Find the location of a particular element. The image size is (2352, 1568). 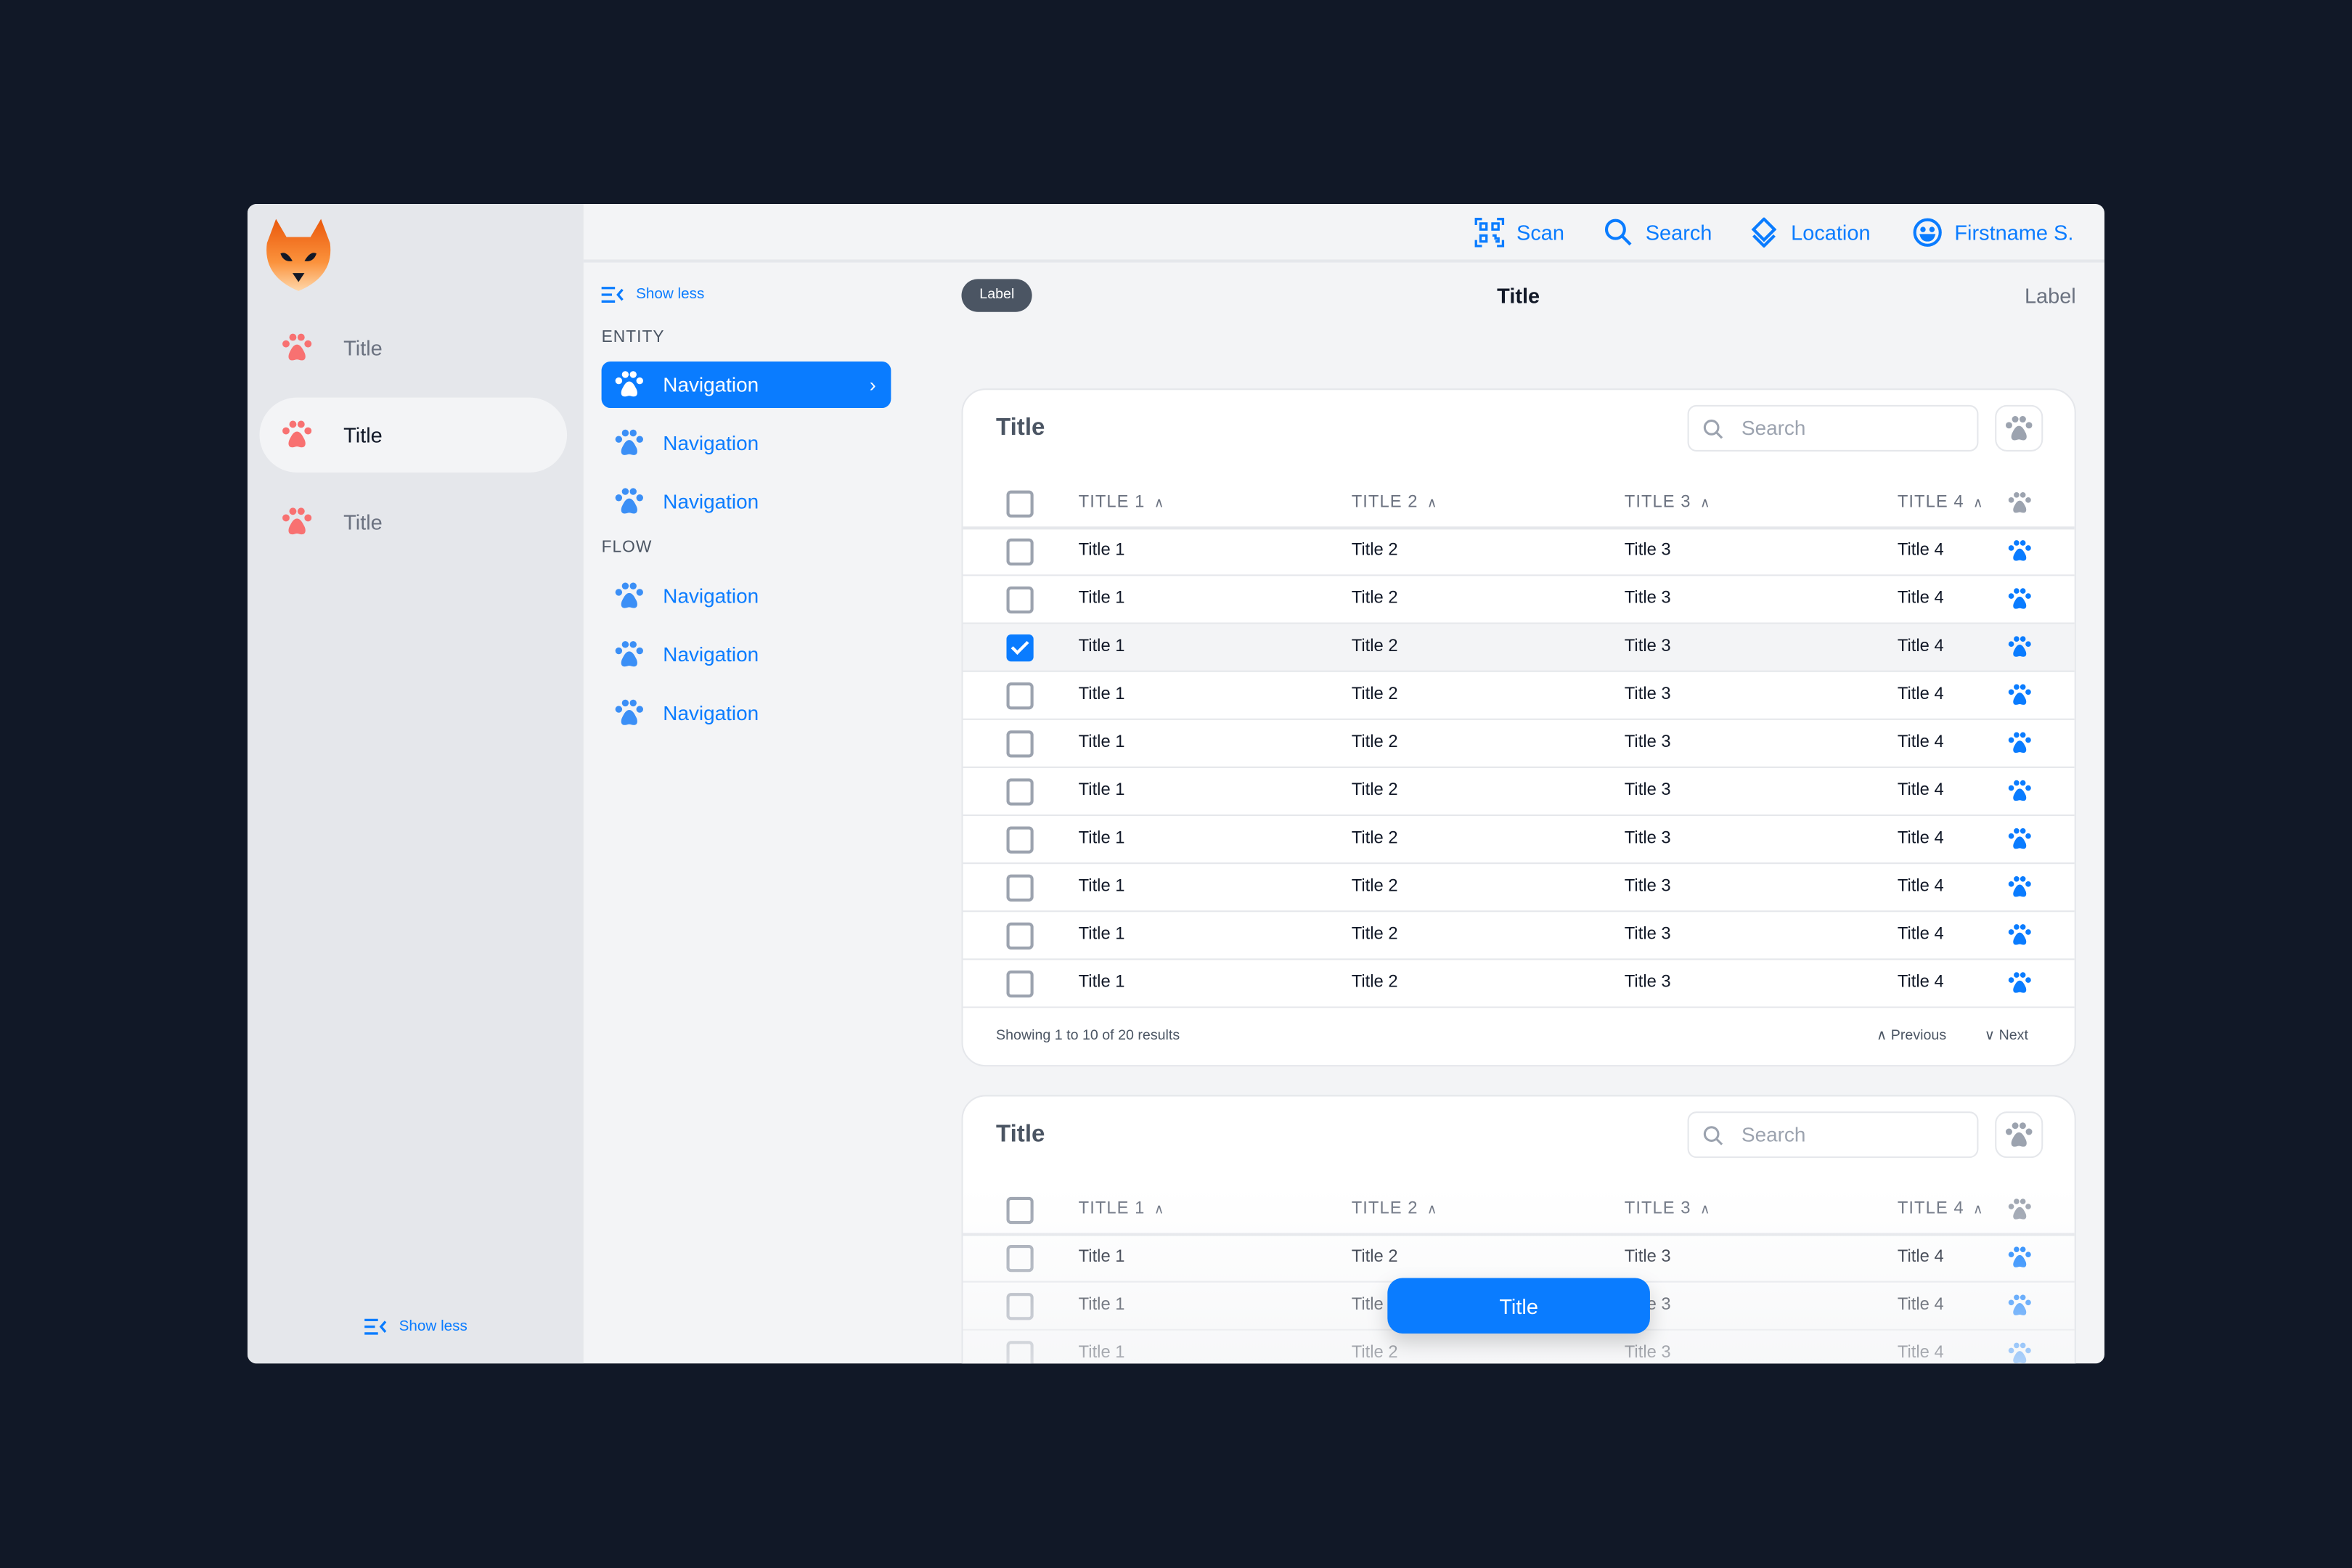

user-name: Firstname S. is located at coordinates (2014, 232).